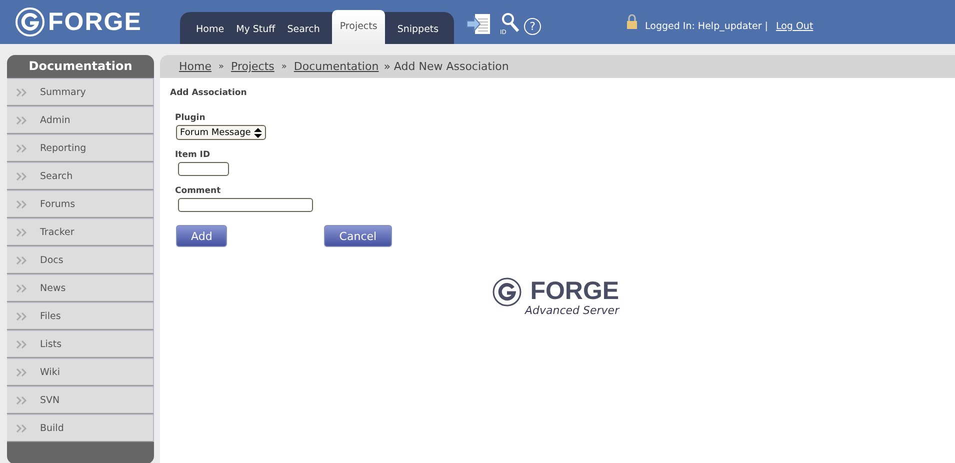  What do you see at coordinates (256, 30) in the screenshot?
I see `nav-tab: My Stuff` at bounding box center [256, 30].